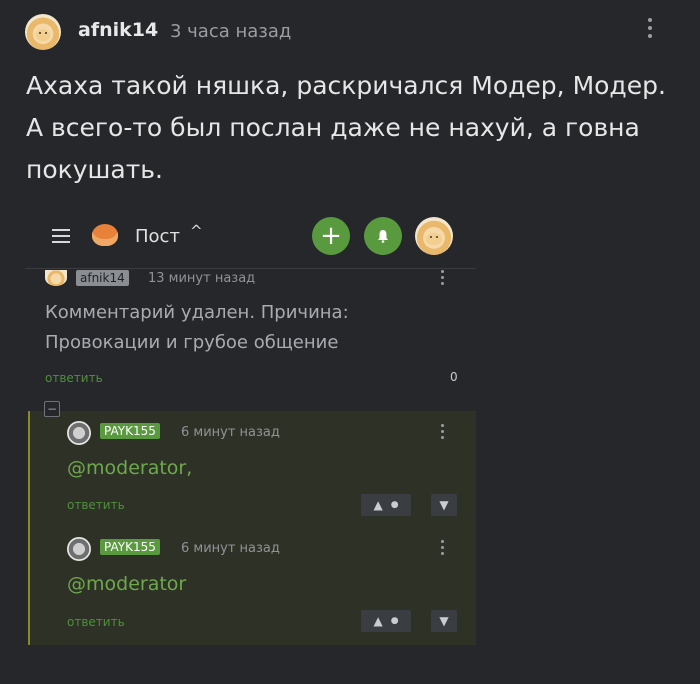 The height and width of the screenshot is (684, 700). I want to click on add-post-button: +, so click(331, 236).